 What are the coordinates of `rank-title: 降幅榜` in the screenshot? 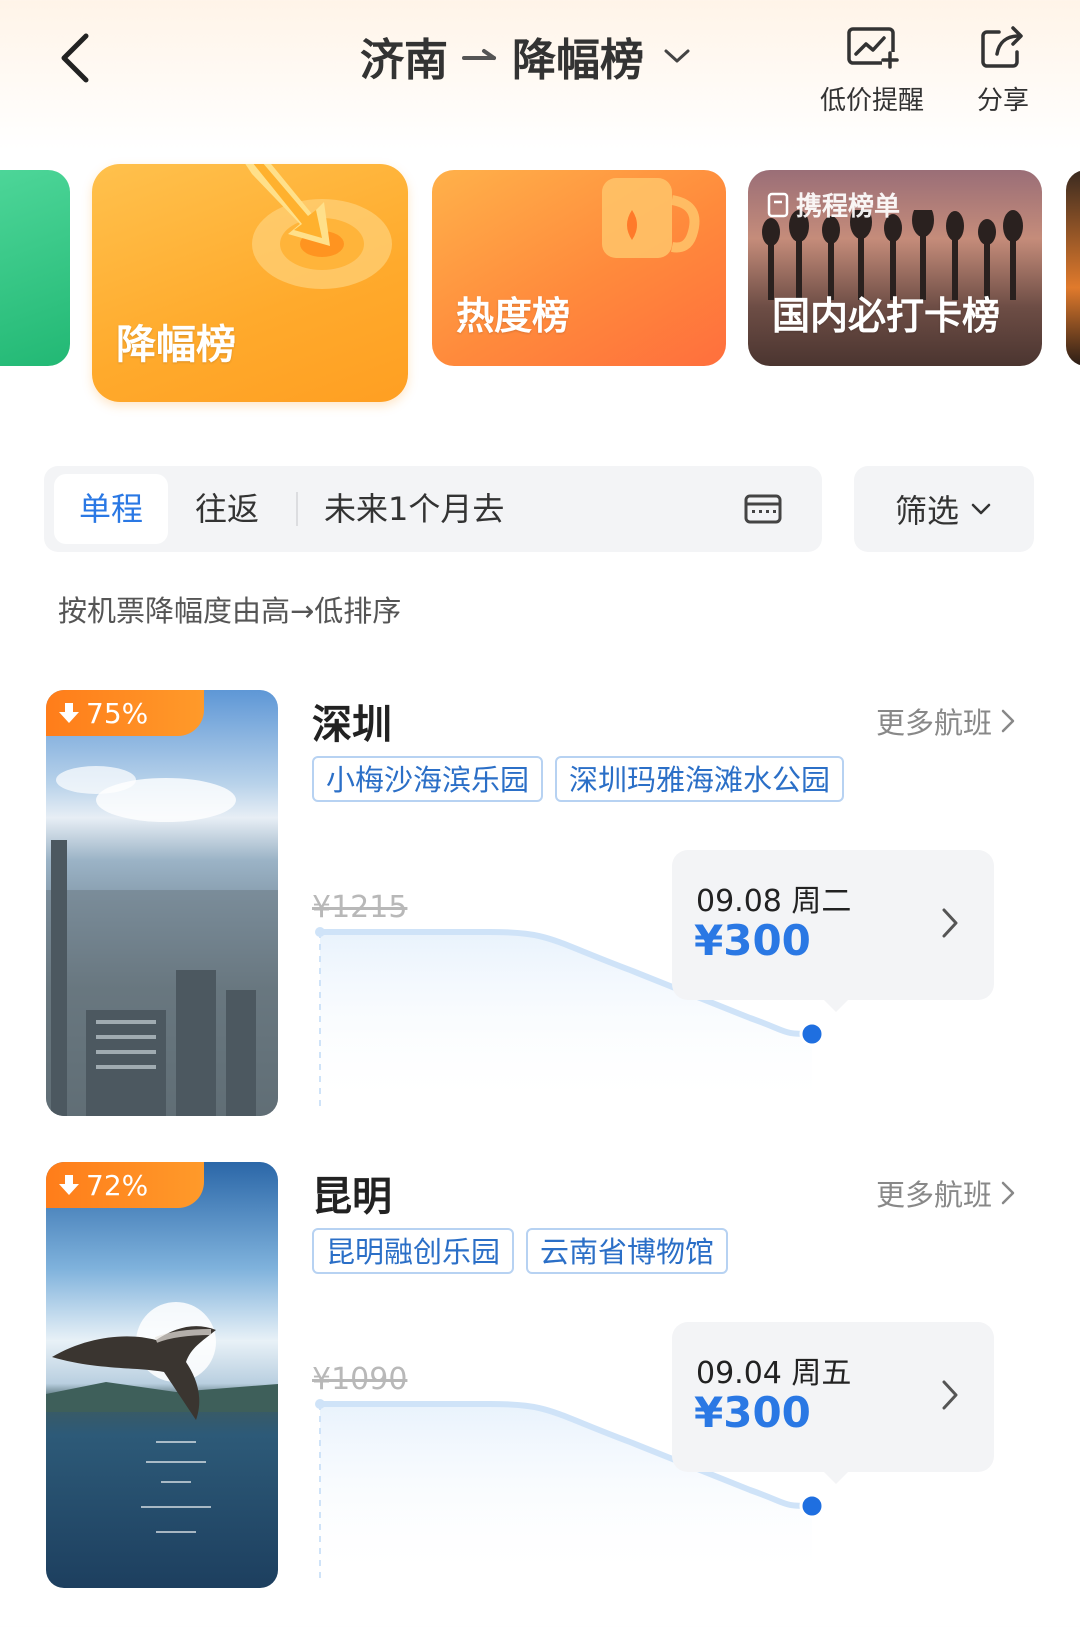 It's located at (578, 60).